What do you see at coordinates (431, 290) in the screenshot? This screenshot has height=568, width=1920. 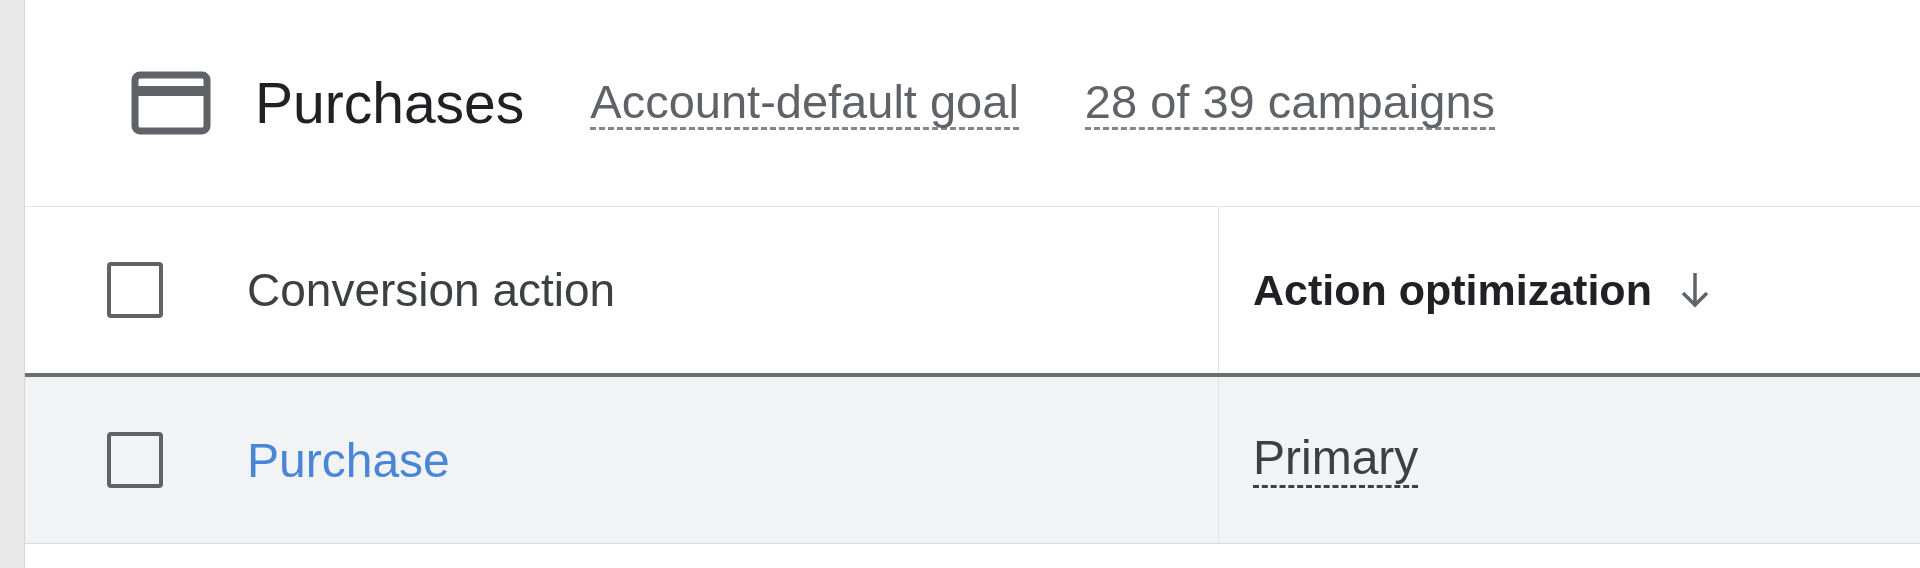 I see `column-header: Conversion action` at bounding box center [431, 290].